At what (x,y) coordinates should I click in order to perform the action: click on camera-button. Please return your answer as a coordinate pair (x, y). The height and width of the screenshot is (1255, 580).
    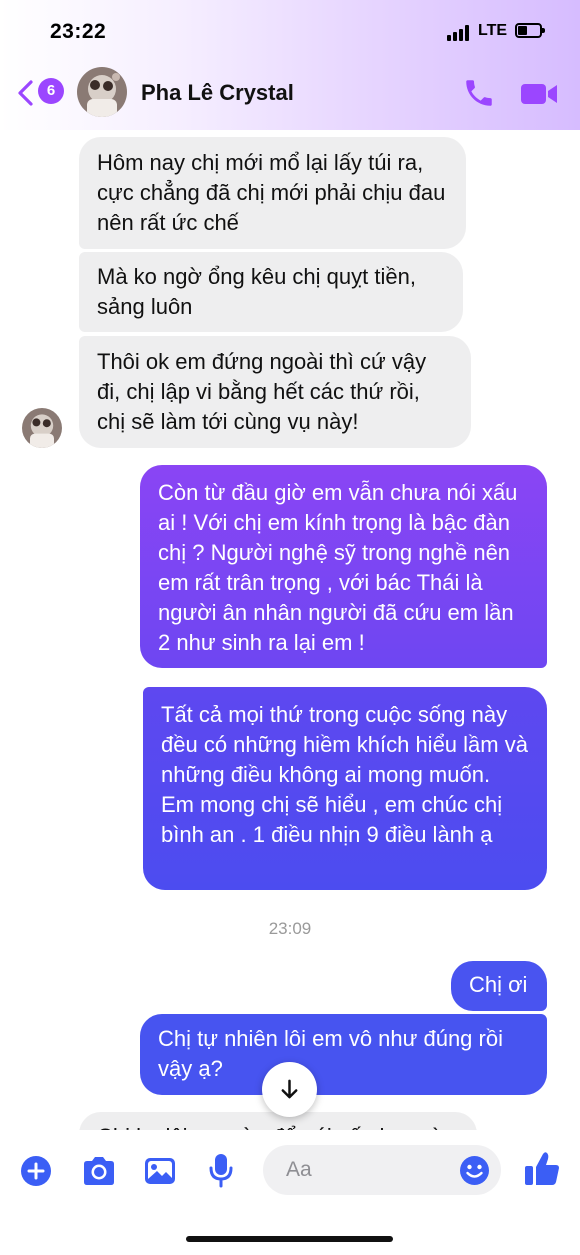
    Looking at the image, I should click on (99, 1171).